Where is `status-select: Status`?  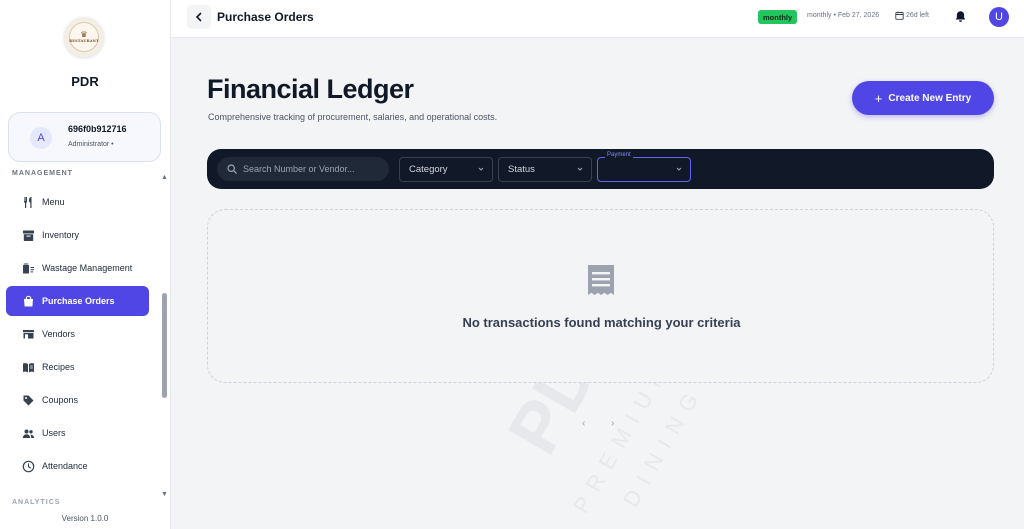
status-select: Status is located at coordinates (545, 169).